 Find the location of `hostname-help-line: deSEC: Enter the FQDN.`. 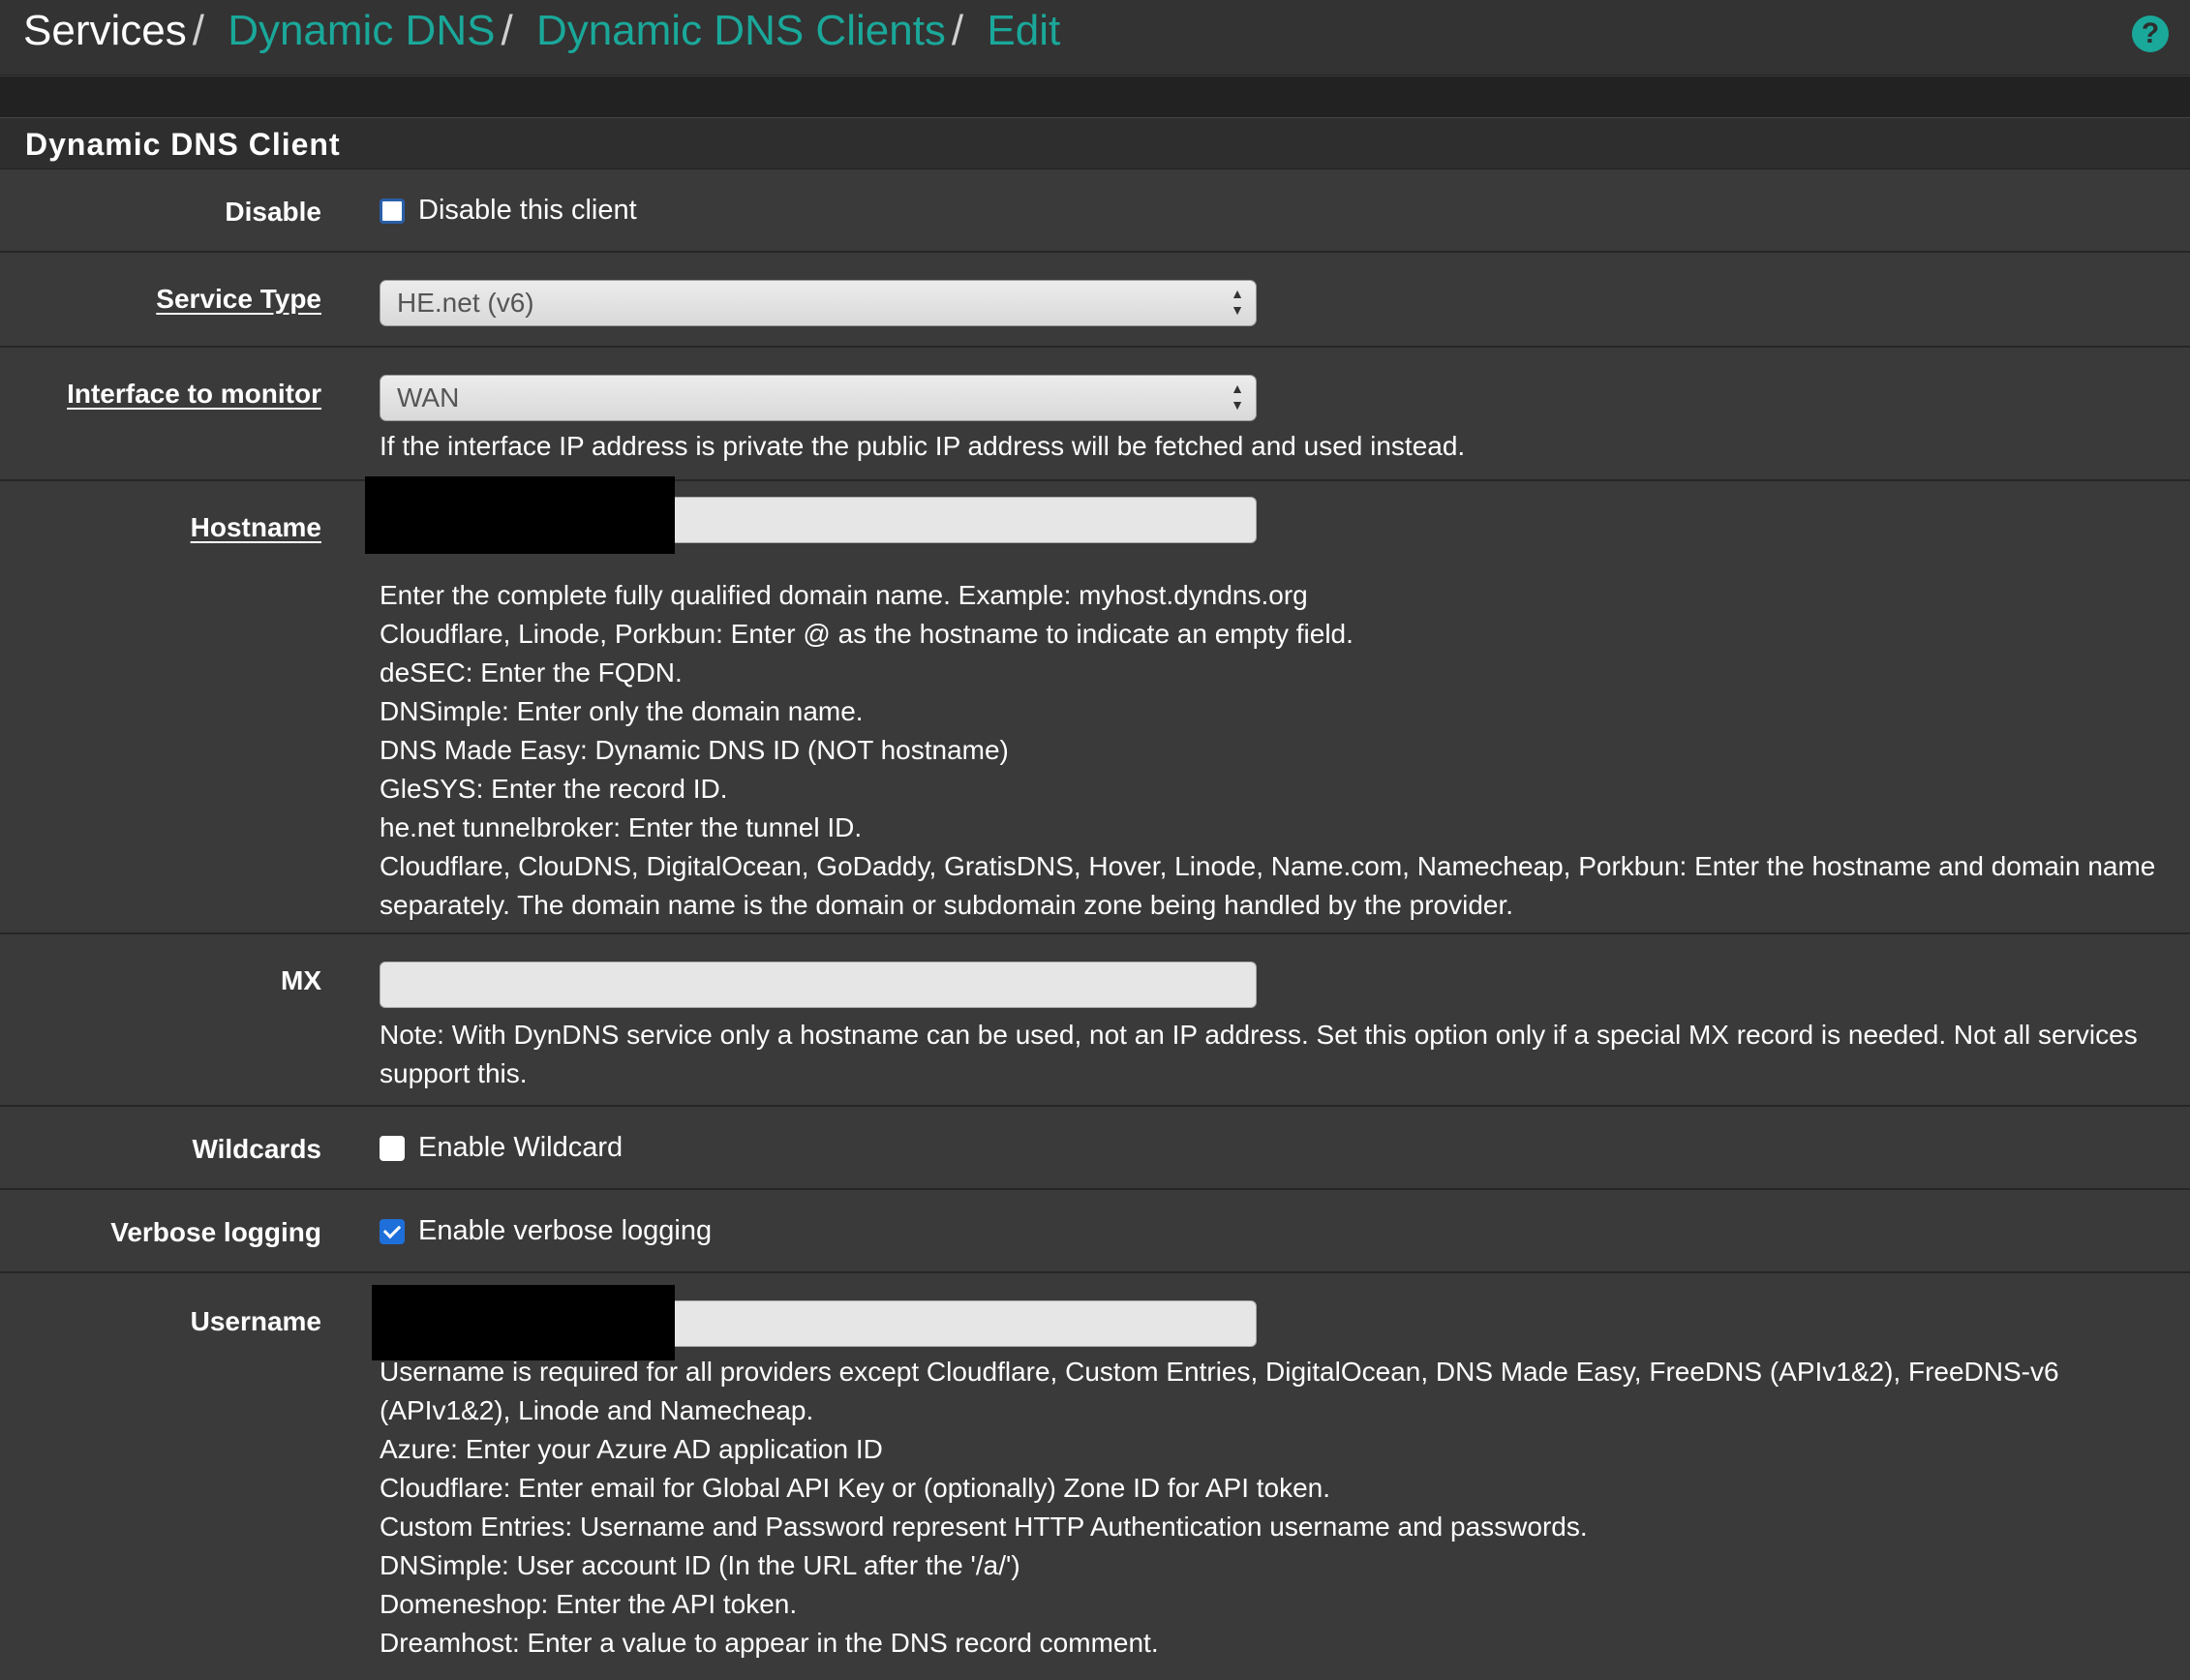

hostname-help-line: deSEC: Enter the FQDN. is located at coordinates (531, 672).